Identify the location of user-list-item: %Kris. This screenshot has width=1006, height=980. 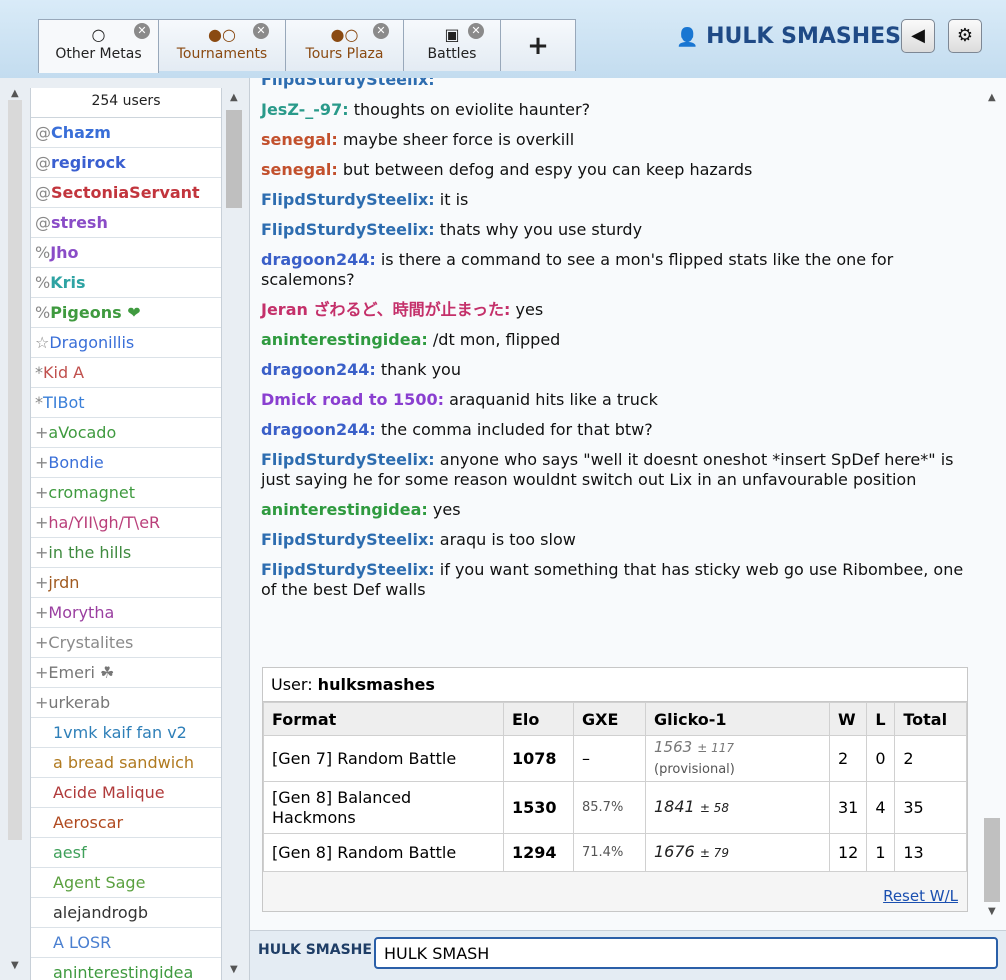
(126, 283).